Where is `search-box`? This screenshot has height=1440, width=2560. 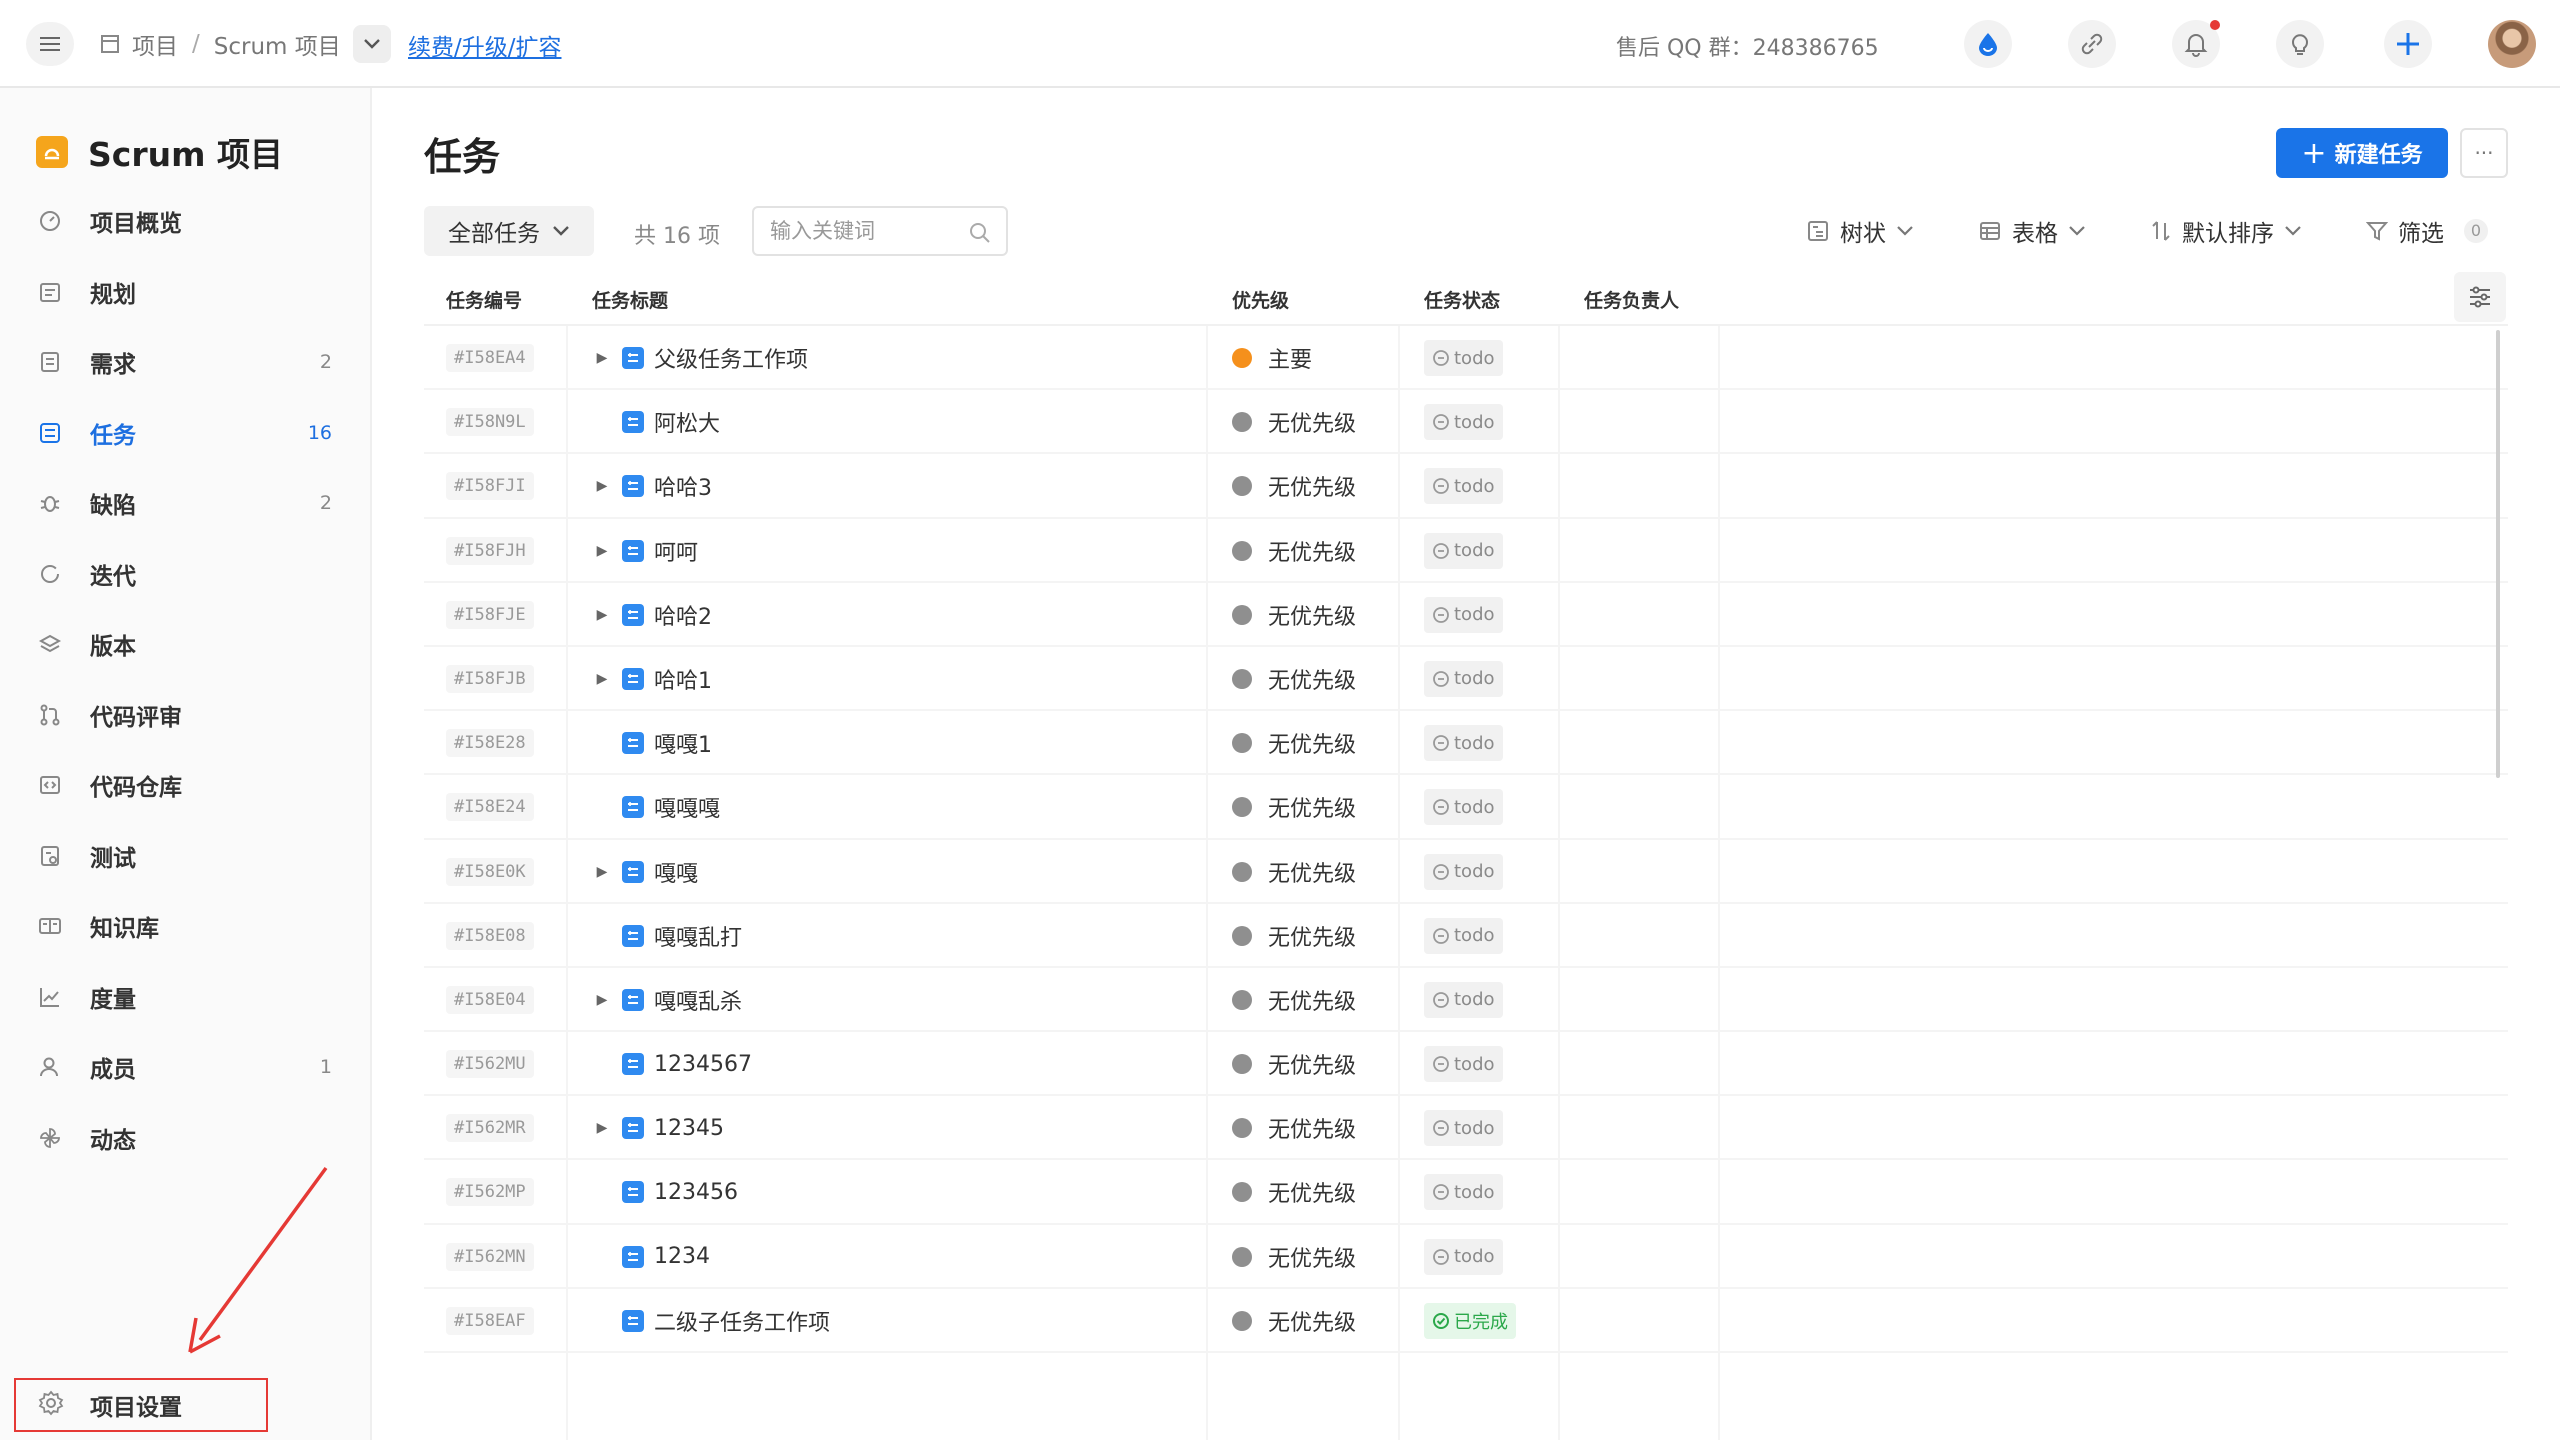
search-box is located at coordinates (880, 231).